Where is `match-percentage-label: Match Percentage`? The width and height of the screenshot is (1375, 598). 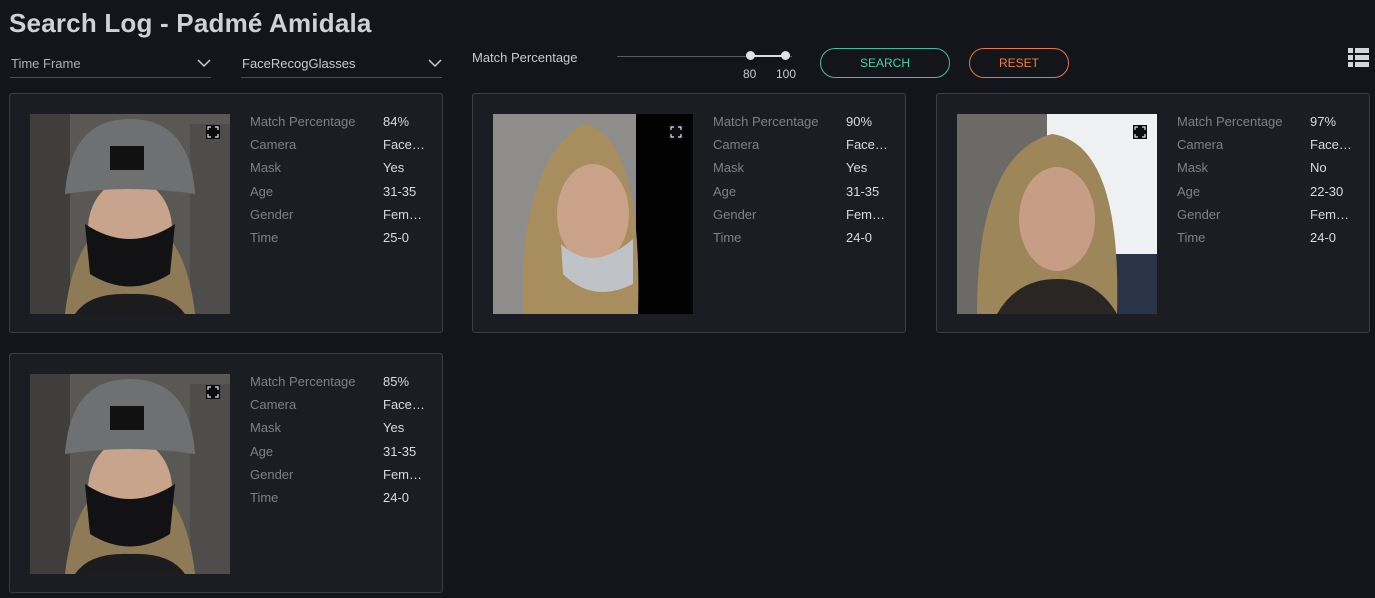
match-percentage-label: Match Percentage is located at coordinates (525, 57).